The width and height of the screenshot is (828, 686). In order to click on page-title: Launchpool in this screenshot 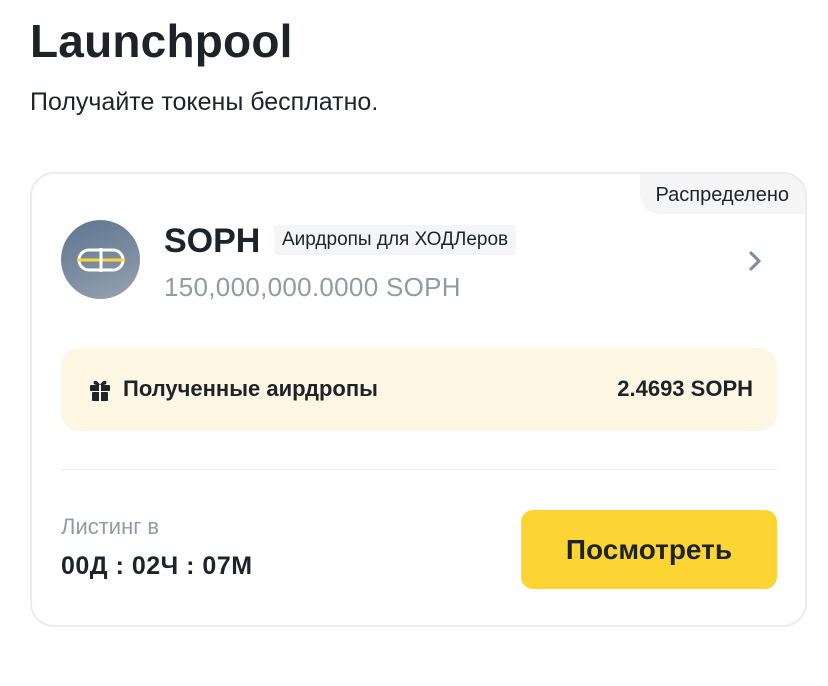, I will do `click(161, 41)`.